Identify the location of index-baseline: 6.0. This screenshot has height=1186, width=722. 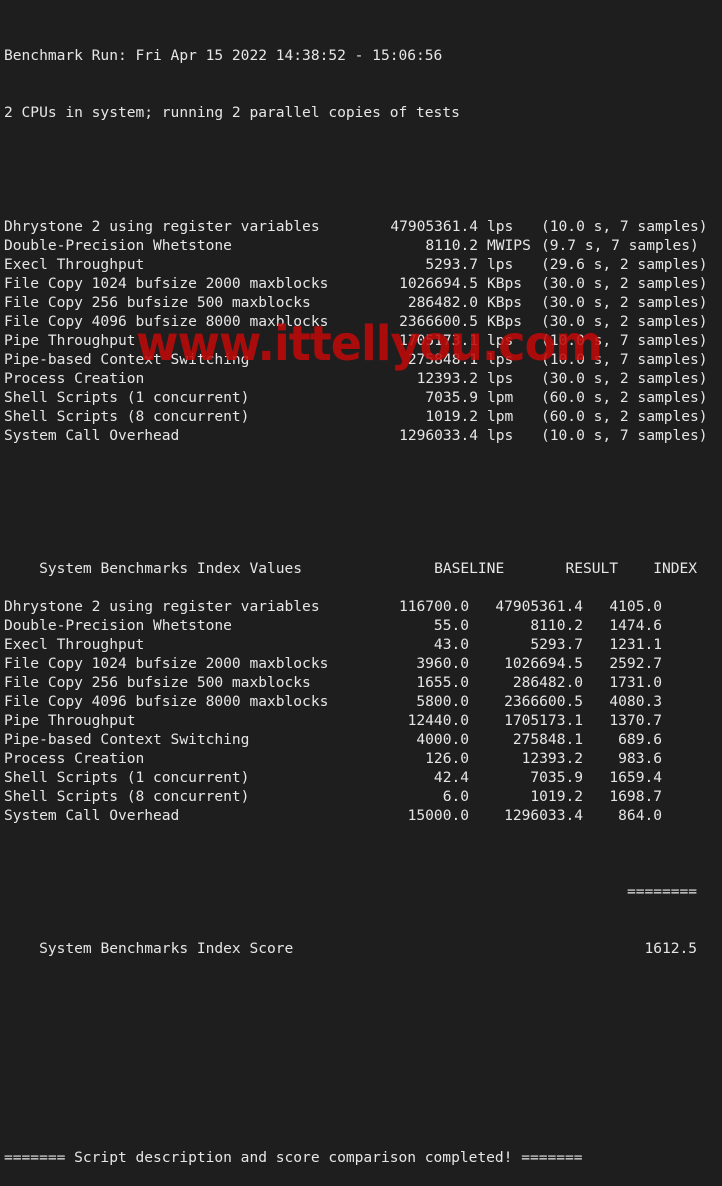
(455, 796).